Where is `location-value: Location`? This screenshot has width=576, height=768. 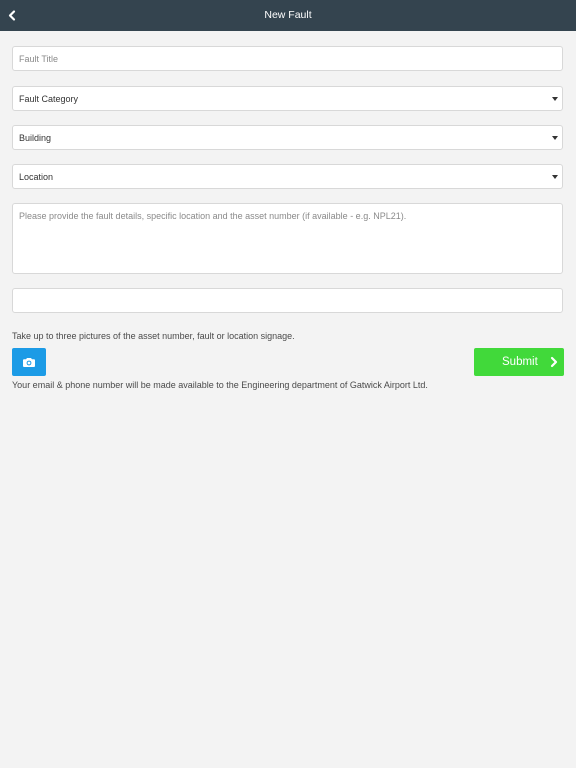
location-value: Location is located at coordinates (36, 177).